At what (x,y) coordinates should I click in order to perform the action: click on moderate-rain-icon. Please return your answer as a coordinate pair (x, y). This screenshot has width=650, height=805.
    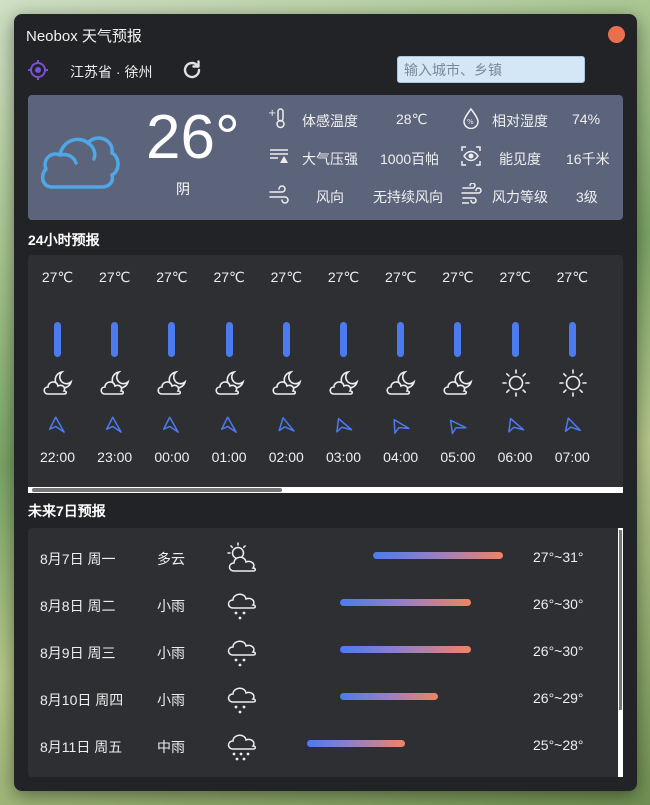
    Looking at the image, I should click on (241, 746).